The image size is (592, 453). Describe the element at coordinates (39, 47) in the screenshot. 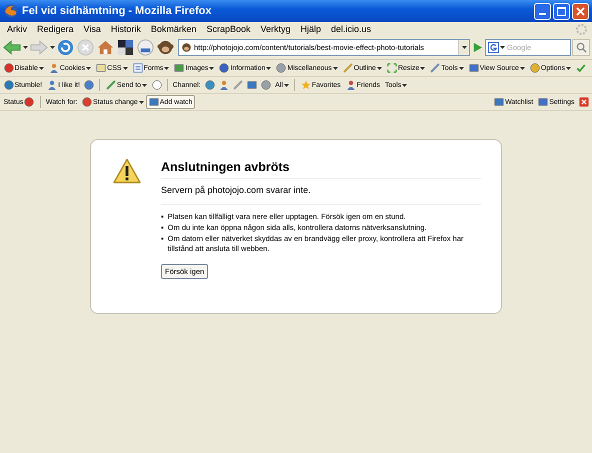

I see `forward-arrow-icon` at that location.